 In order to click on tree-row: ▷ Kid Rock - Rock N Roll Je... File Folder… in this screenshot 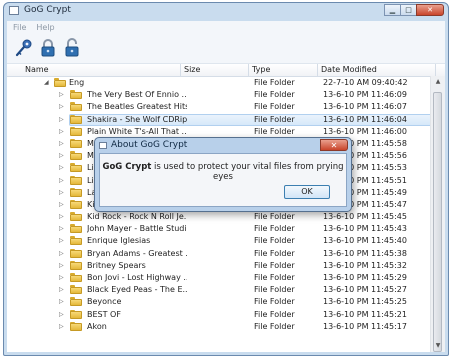, I will do `click(221, 217)`.